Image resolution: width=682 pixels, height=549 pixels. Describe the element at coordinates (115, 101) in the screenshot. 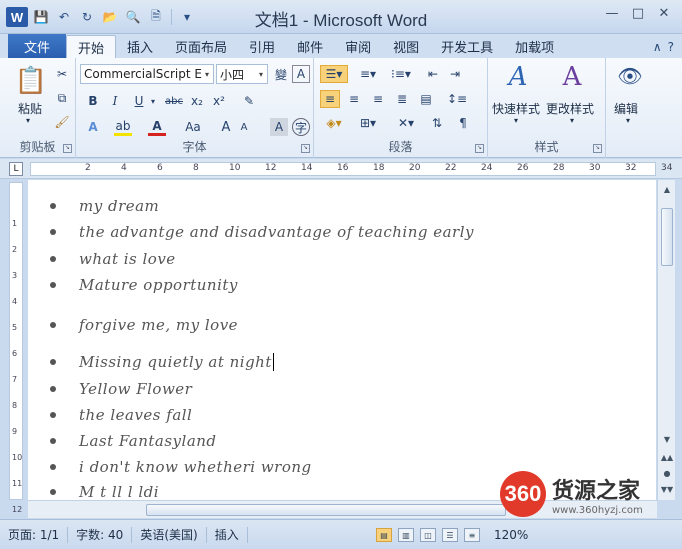

I see `italic-button: I` at that location.